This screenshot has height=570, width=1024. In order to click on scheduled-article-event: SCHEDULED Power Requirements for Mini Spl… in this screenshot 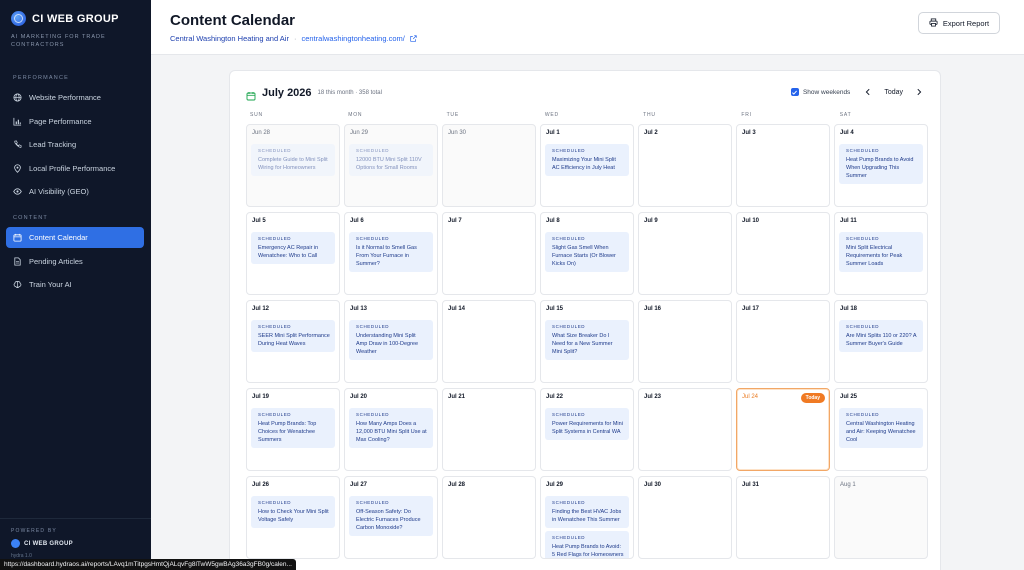, I will do `click(587, 424)`.